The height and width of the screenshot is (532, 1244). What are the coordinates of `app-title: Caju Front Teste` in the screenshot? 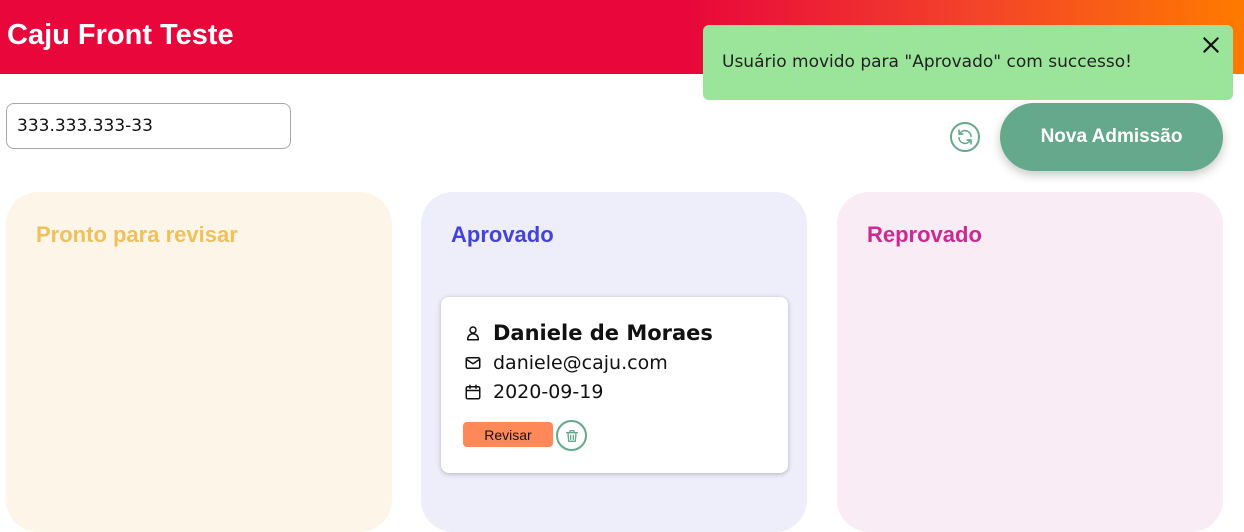 It's located at (120, 35).